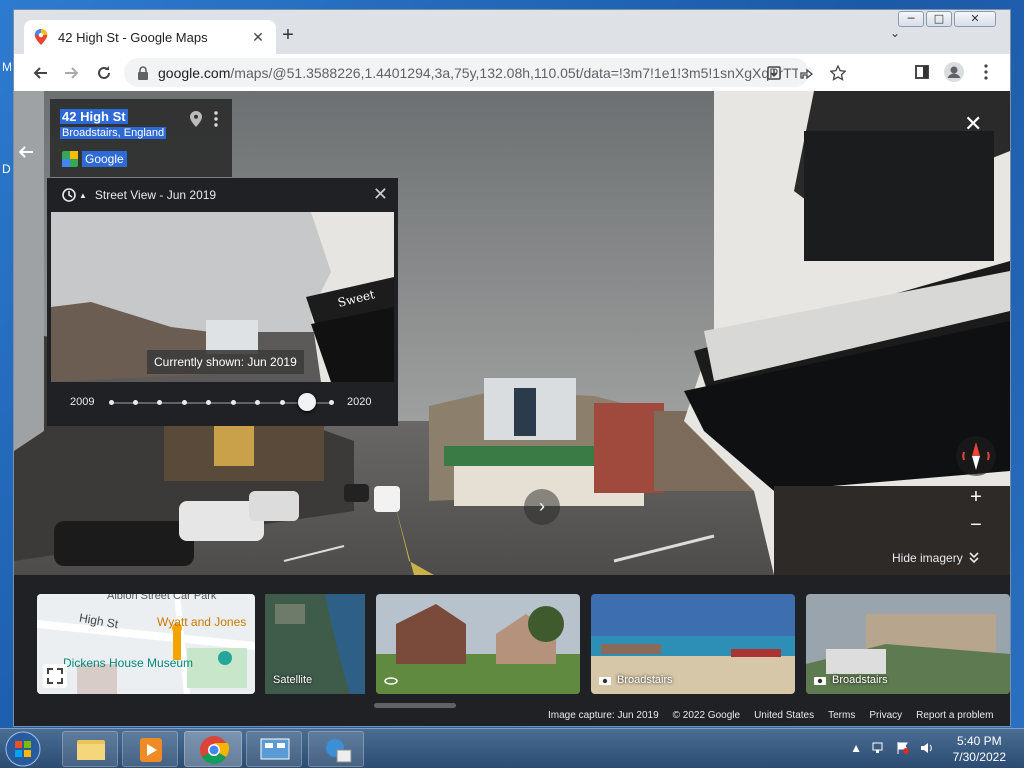  Describe the element at coordinates (979, 749) in the screenshot. I see `clock: 5:40 PM 7/30/2022` at that location.